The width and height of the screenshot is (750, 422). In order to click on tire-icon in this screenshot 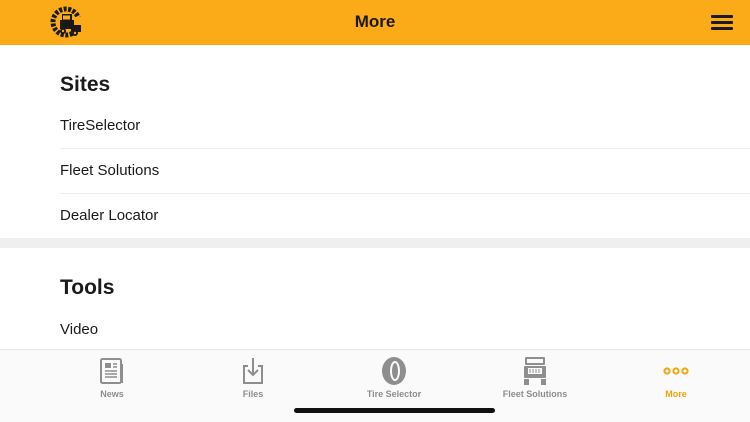, I will do `click(394, 371)`.